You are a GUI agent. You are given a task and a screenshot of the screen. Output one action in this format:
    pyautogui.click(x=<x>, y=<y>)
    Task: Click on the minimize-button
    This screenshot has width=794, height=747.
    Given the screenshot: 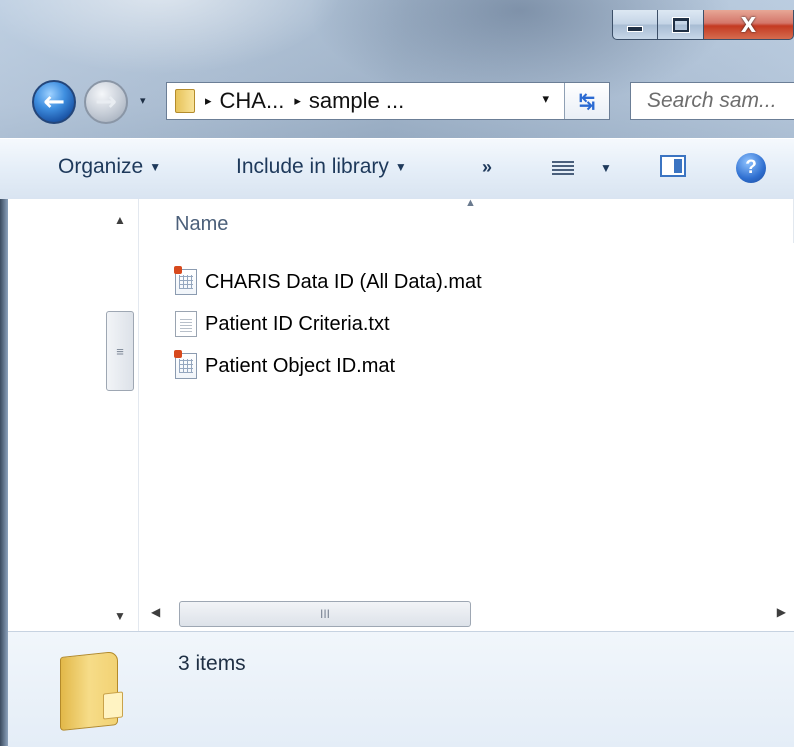 What is the action you would take?
    pyautogui.click(x=635, y=25)
    